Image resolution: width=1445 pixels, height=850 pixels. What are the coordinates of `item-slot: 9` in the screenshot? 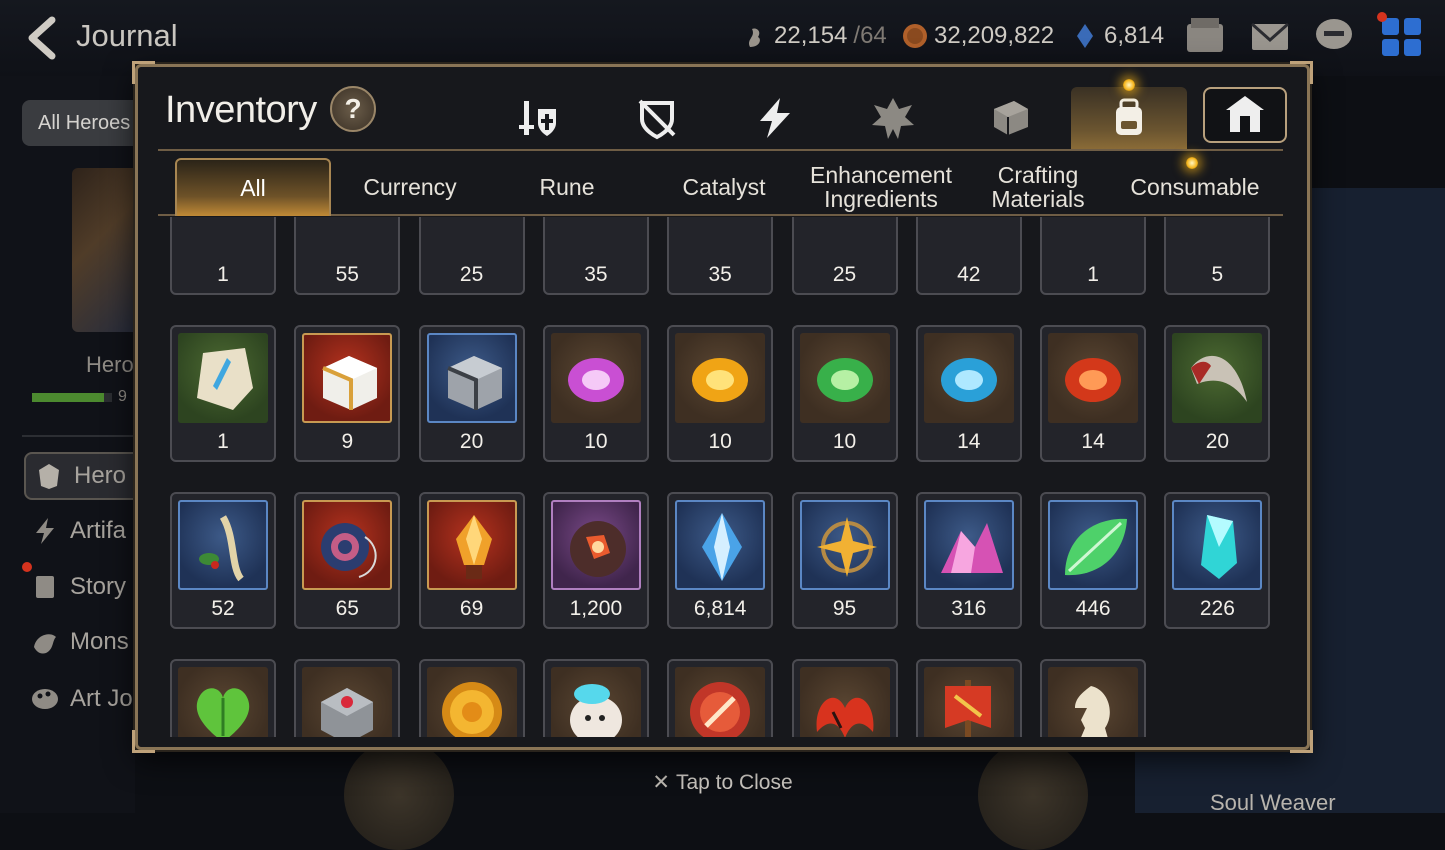 It's located at (347, 393).